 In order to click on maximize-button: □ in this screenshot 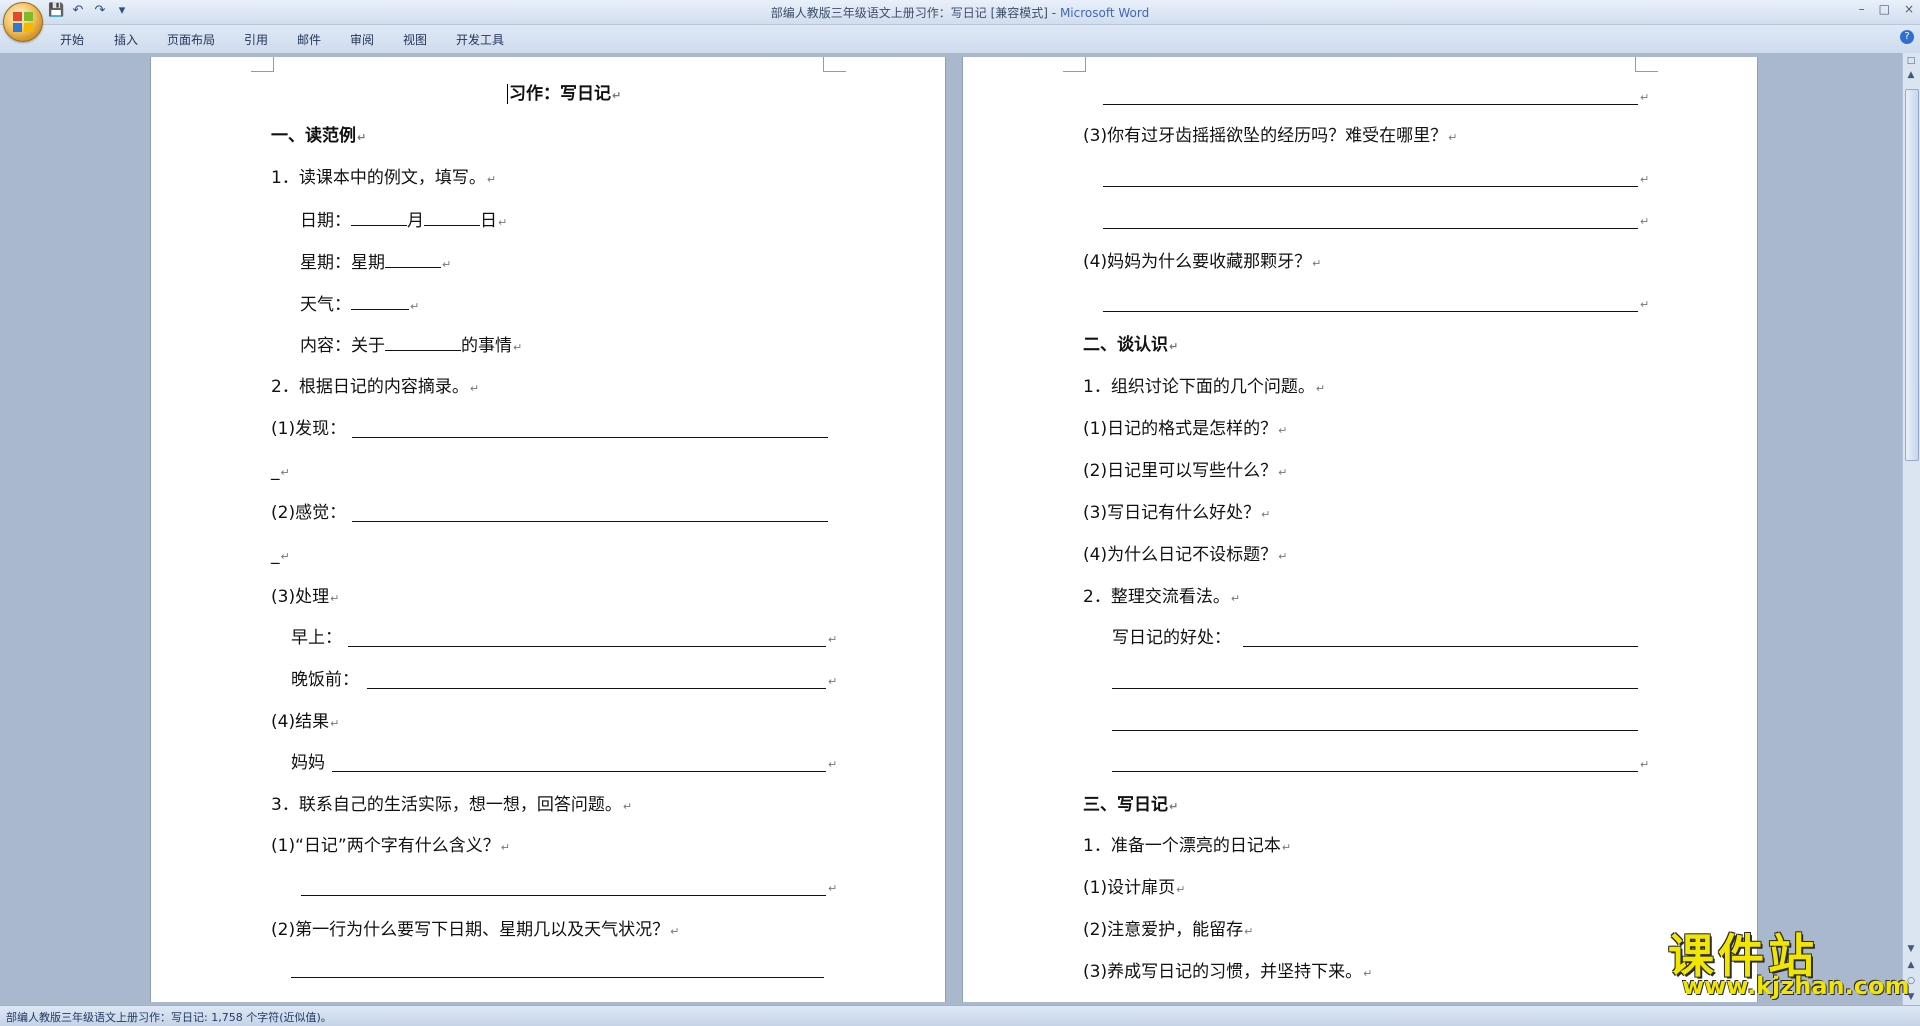, I will do `click(1884, 9)`.